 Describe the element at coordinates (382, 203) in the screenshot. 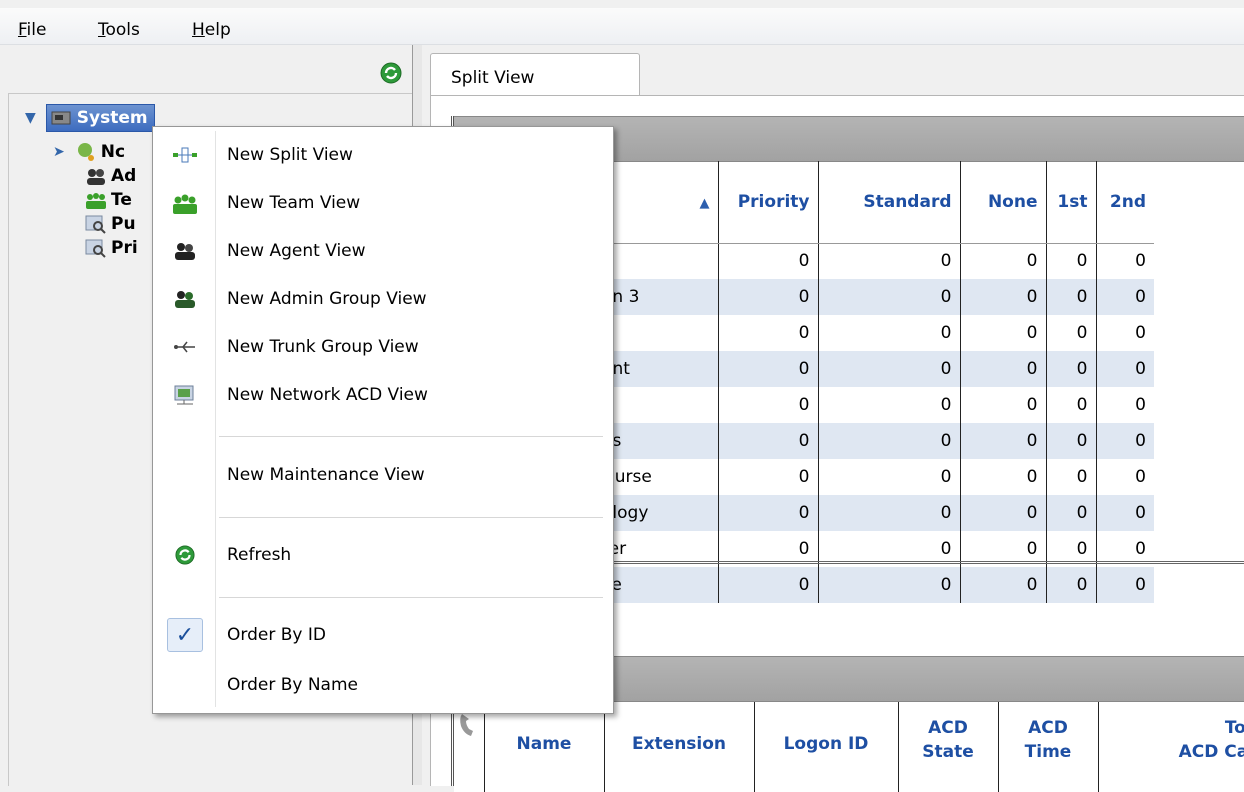

I see `menu-item-new-team-view: New Team View` at that location.